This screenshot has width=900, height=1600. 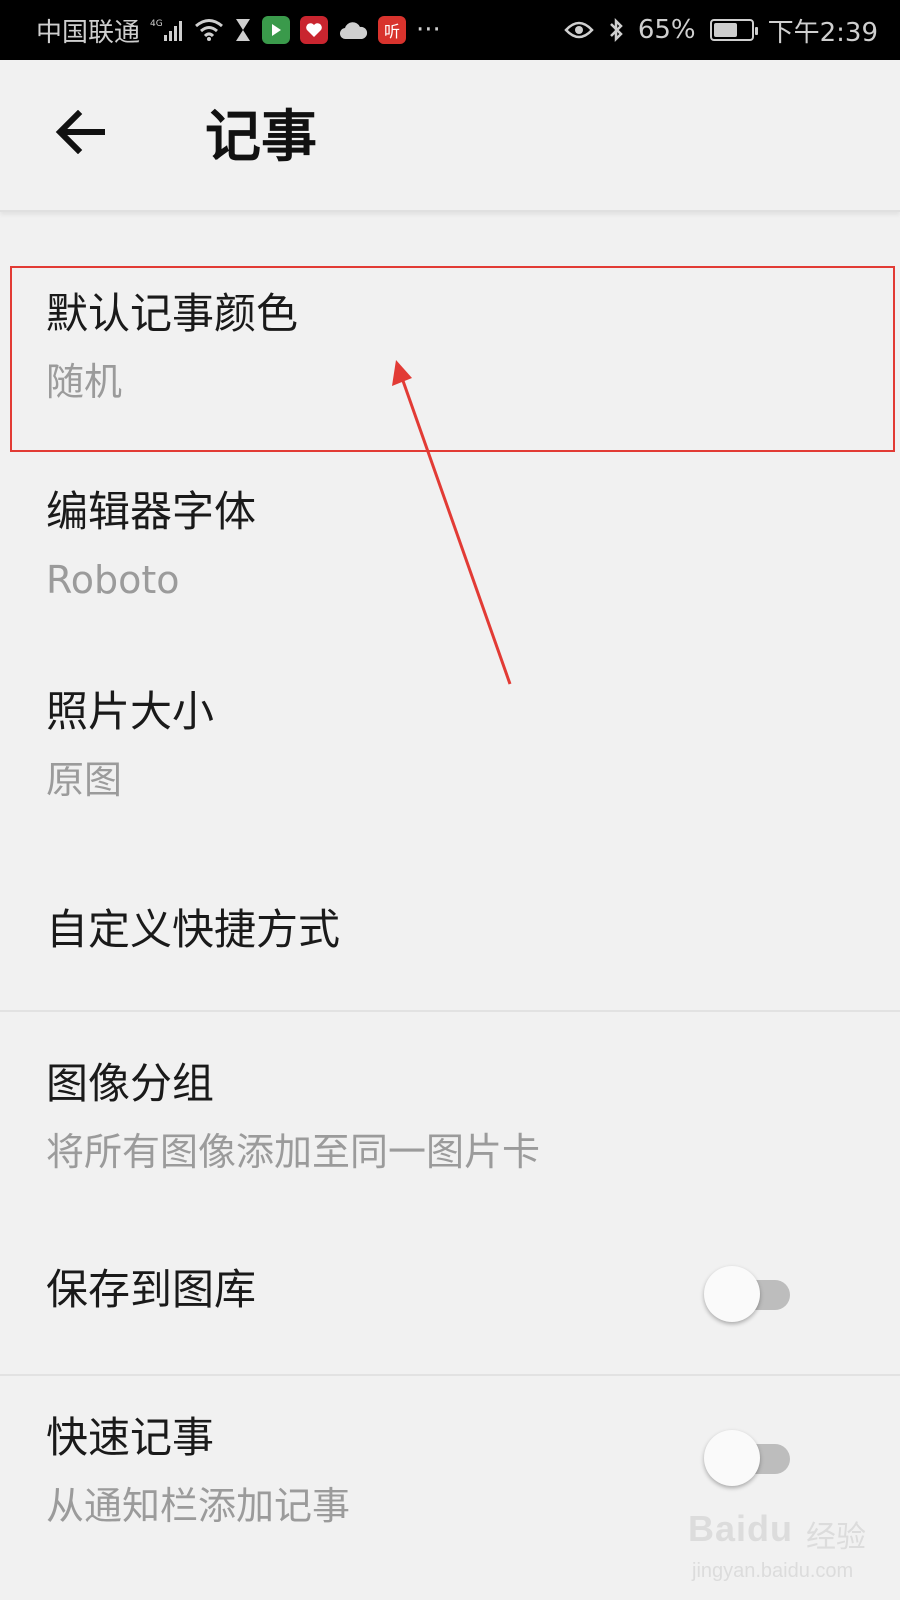 What do you see at coordinates (616, 30) in the screenshot?
I see `bluetooth-icon` at bounding box center [616, 30].